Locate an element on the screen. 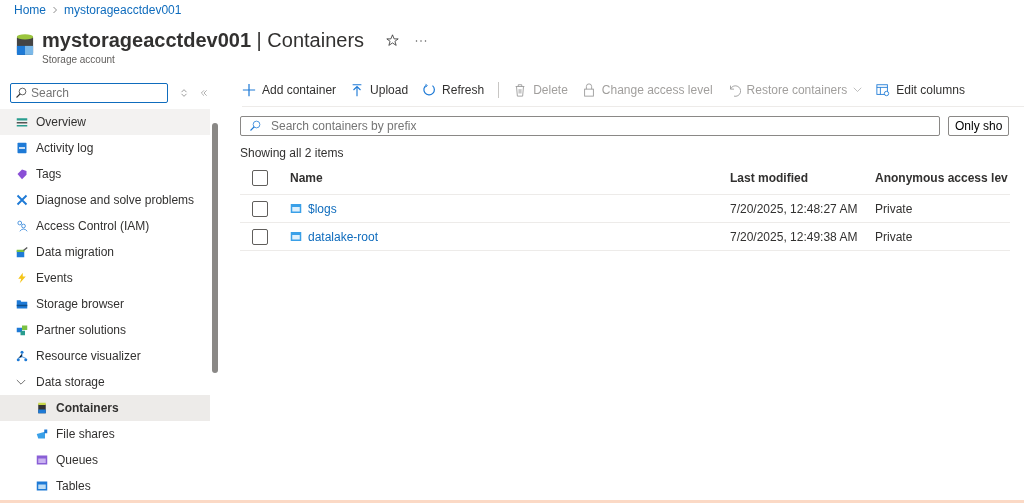 The height and width of the screenshot is (503, 1024). table-icon is located at coordinates (42, 486).